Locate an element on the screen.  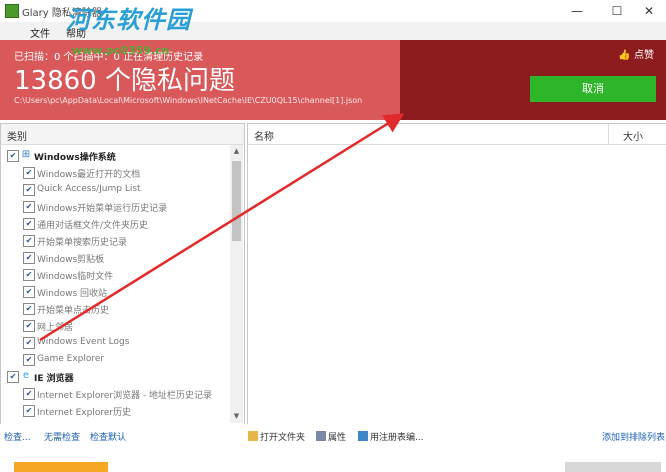
category-scrollbar: ▲ ▼ is located at coordinates (236, 284).